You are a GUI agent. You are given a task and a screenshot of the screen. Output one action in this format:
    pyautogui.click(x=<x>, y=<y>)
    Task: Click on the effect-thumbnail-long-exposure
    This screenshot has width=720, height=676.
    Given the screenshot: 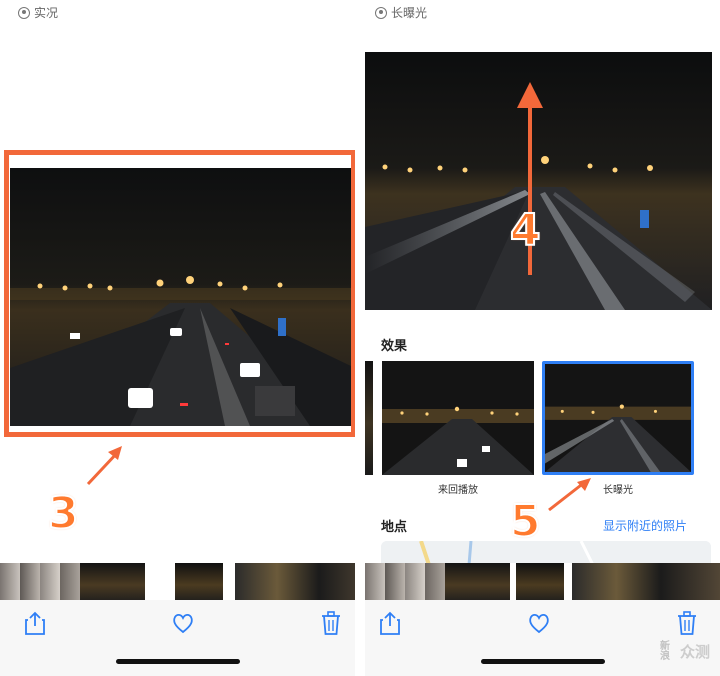 What is the action you would take?
    pyautogui.click(x=618, y=418)
    